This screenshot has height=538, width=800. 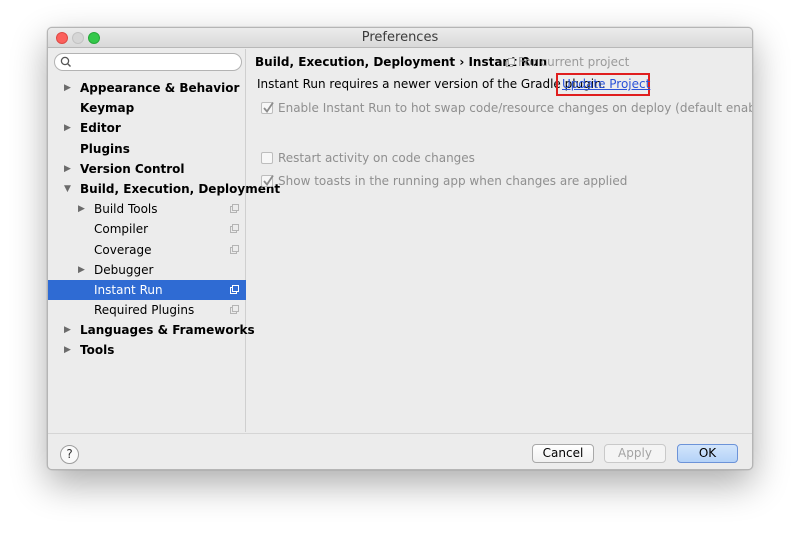 What do you see at coordinates (376, 158) in the screenshot?
I see `option-label: Restart activity on code changes` at bounding box center [376, 158].